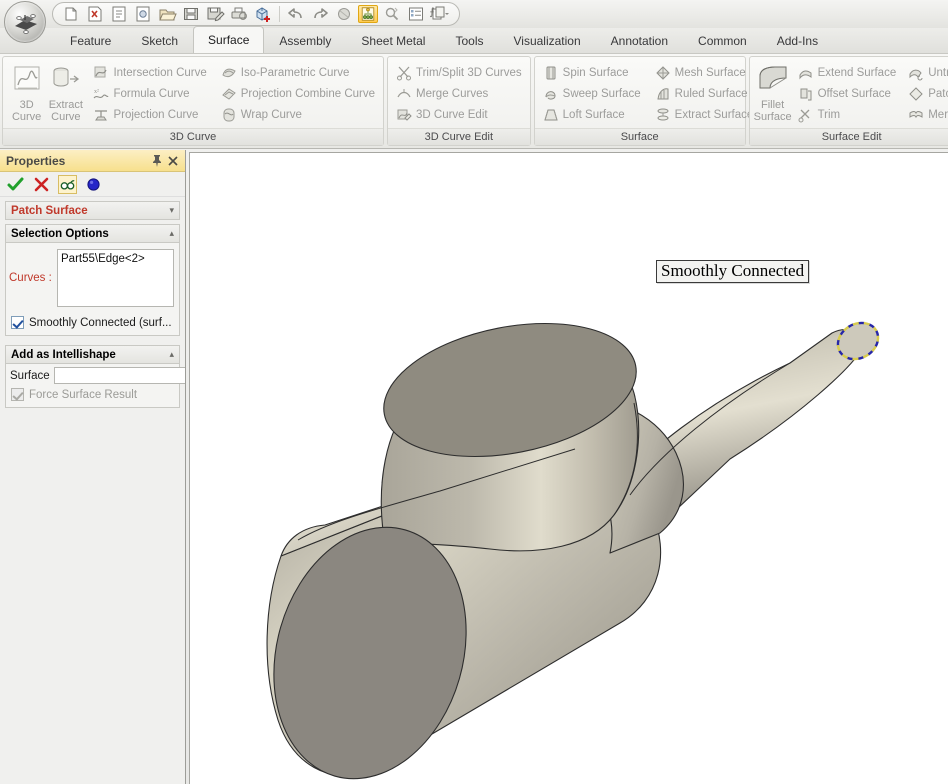 The image size is (948, 784). I want to click on ribbon-button-extract-surface: Extract Surface, so click(704, 114).